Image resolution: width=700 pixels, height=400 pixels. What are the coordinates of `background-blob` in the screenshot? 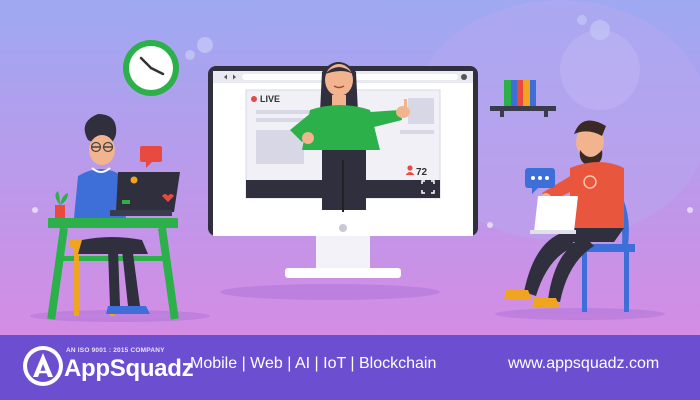 It's located at (600, 70).